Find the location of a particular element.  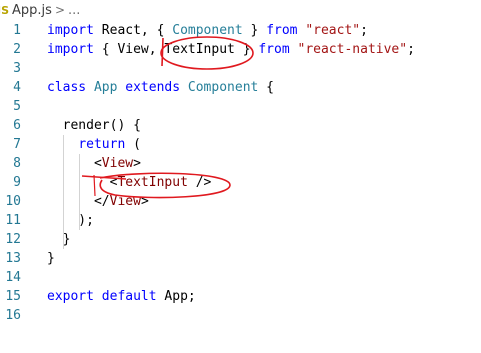

line-number: 5 is located at coordinates (17, 106).